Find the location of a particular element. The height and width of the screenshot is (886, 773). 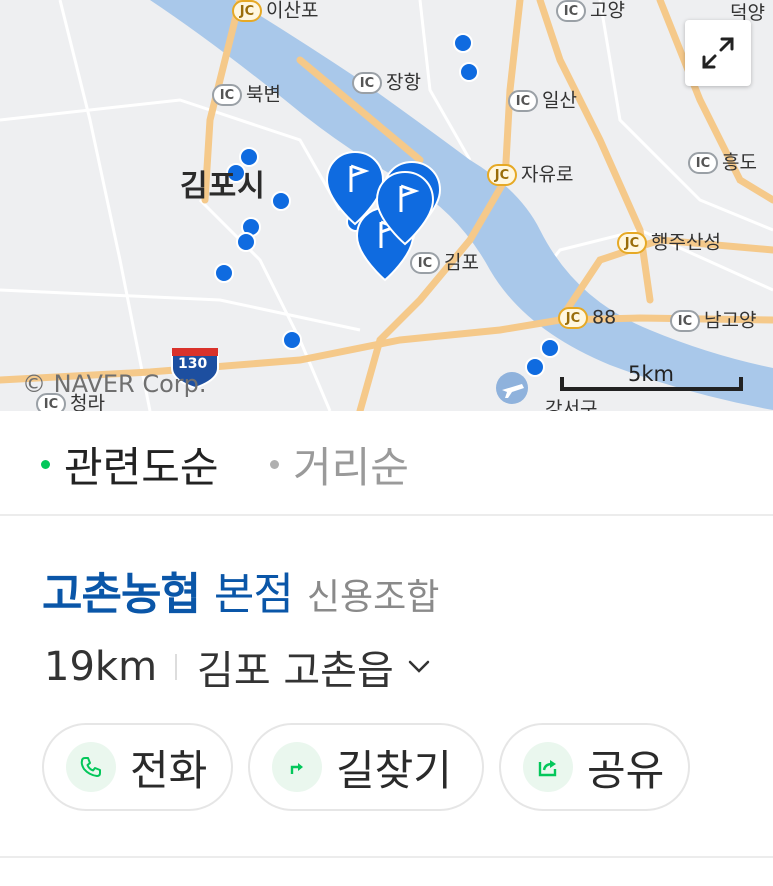

place-category: 신용조합 is located at coordinates (373, 597).